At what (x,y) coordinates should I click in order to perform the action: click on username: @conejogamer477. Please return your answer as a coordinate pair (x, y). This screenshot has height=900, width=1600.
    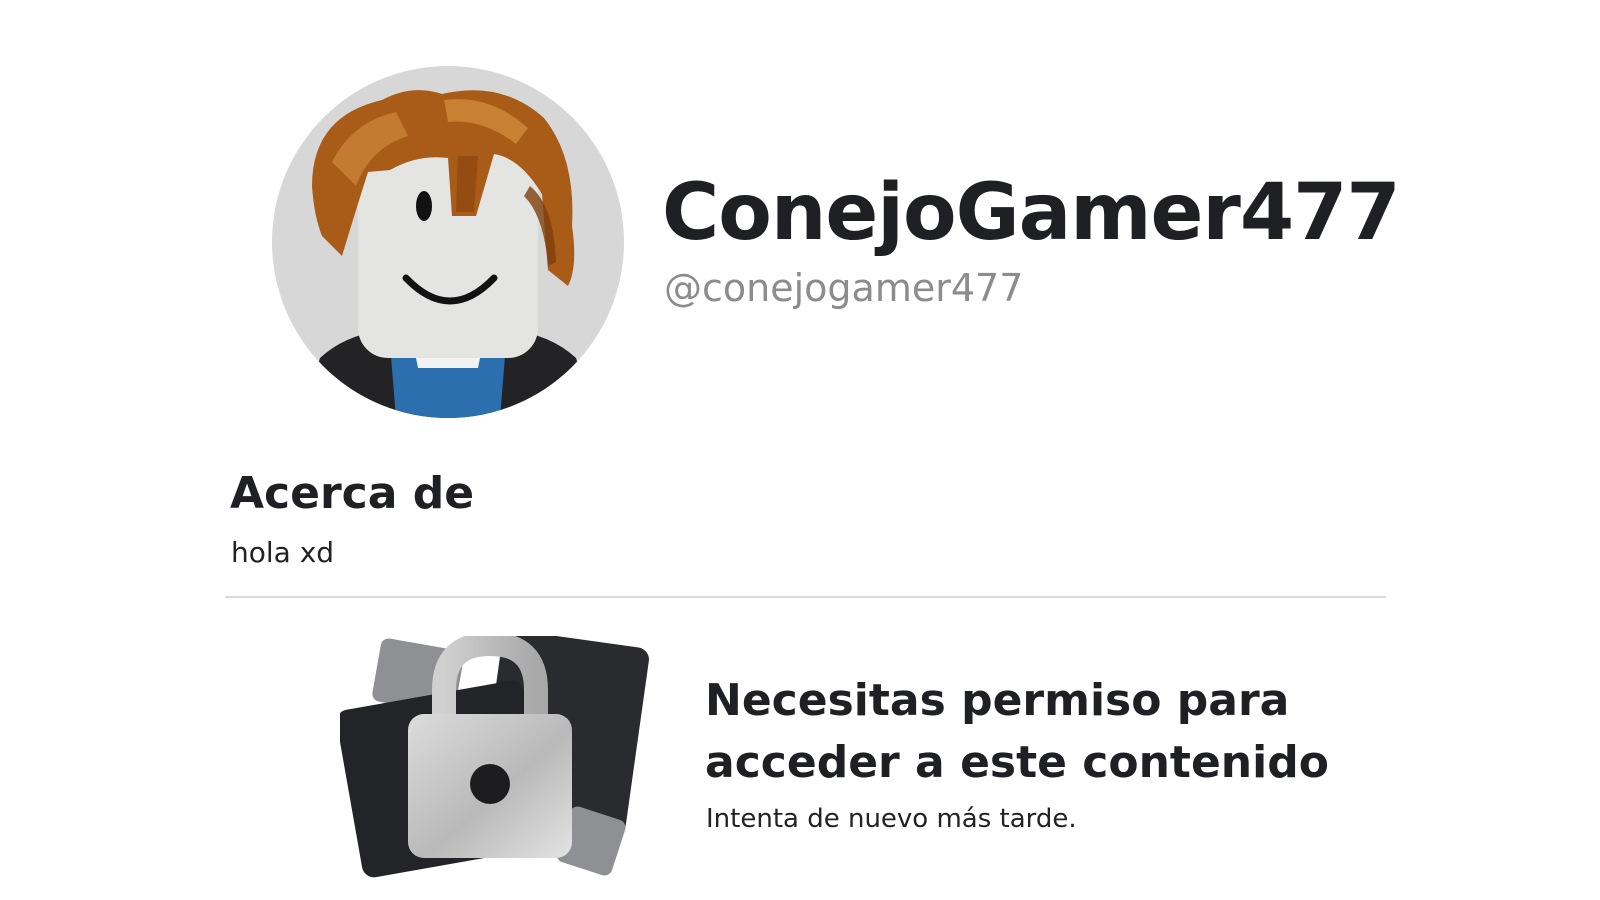
    Looking at the image, I should click on (844, 288).